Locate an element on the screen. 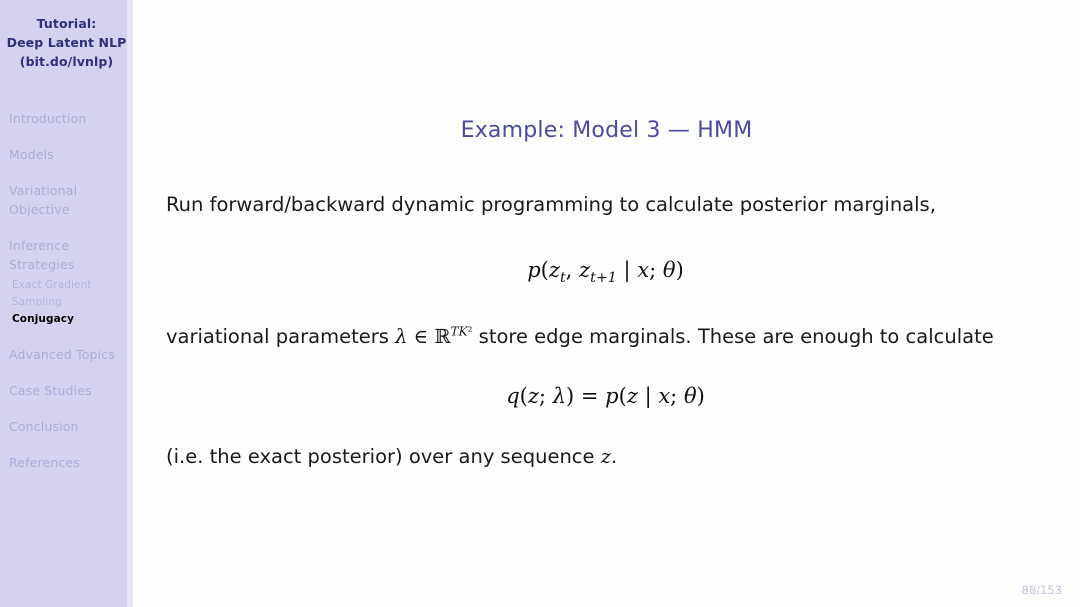  sidebar-subitem-sampling: Sampling is located at coordinates (69, 302).